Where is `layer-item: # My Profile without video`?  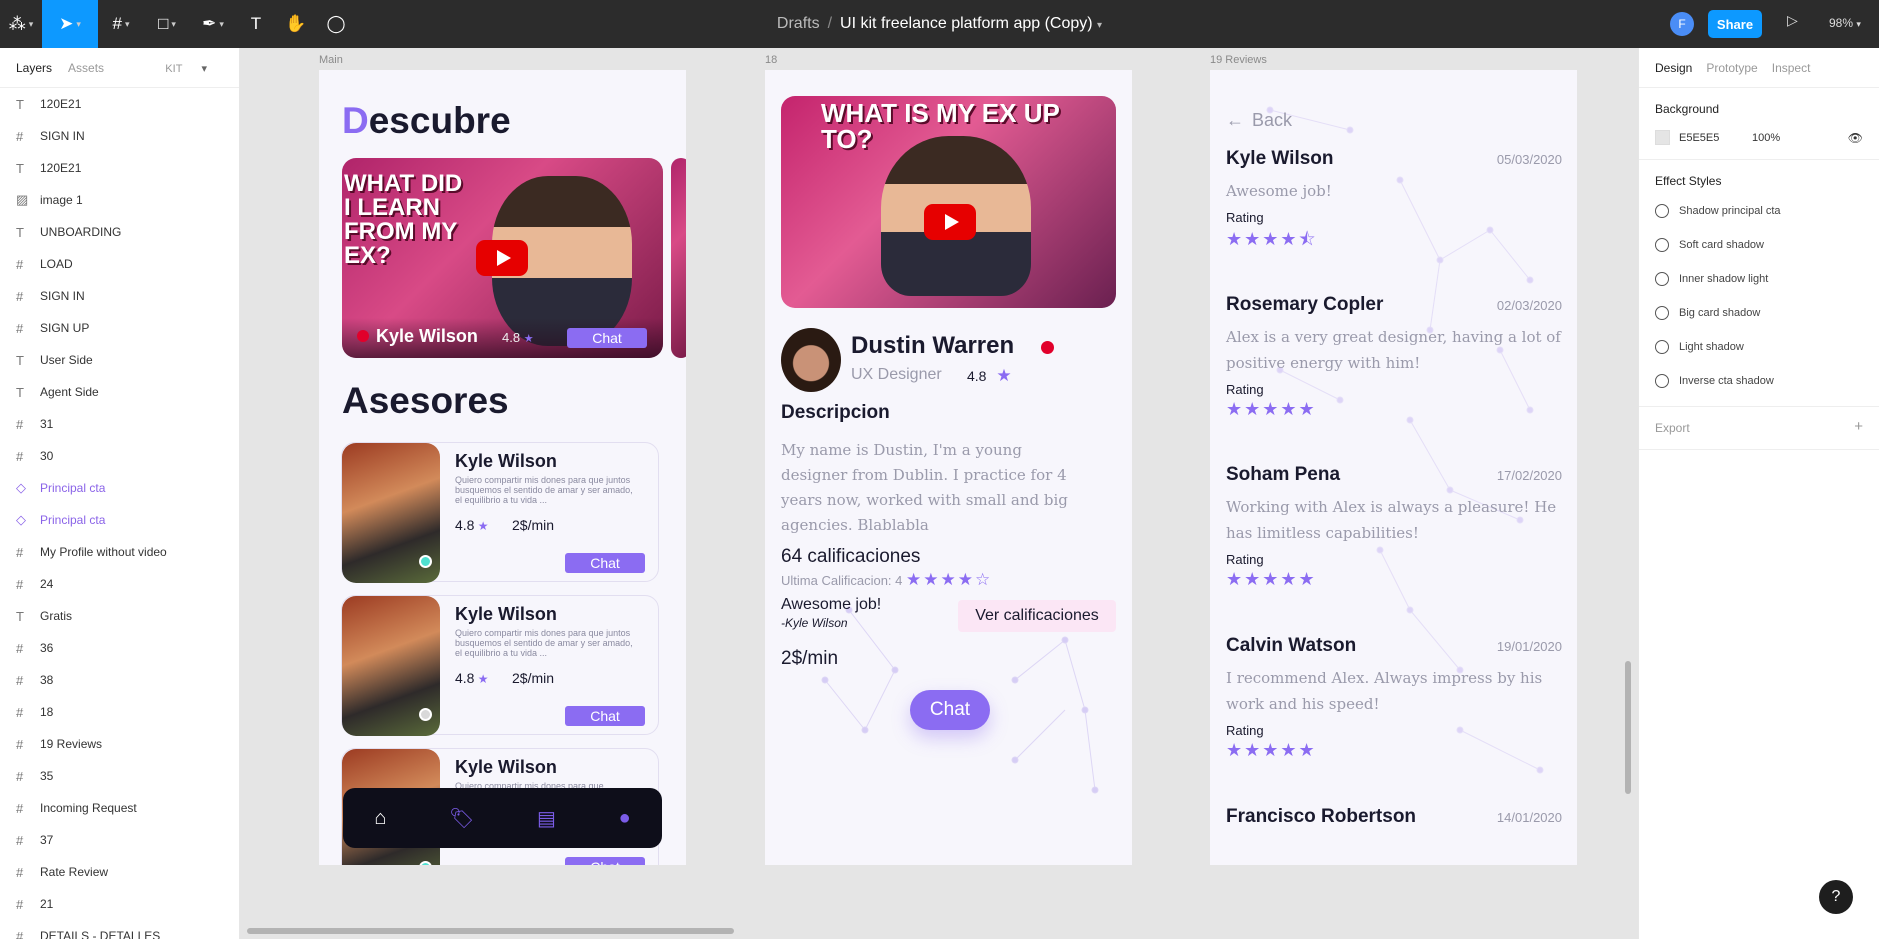
layer-item: # My Profile without video is located at coordinates (119, 552).